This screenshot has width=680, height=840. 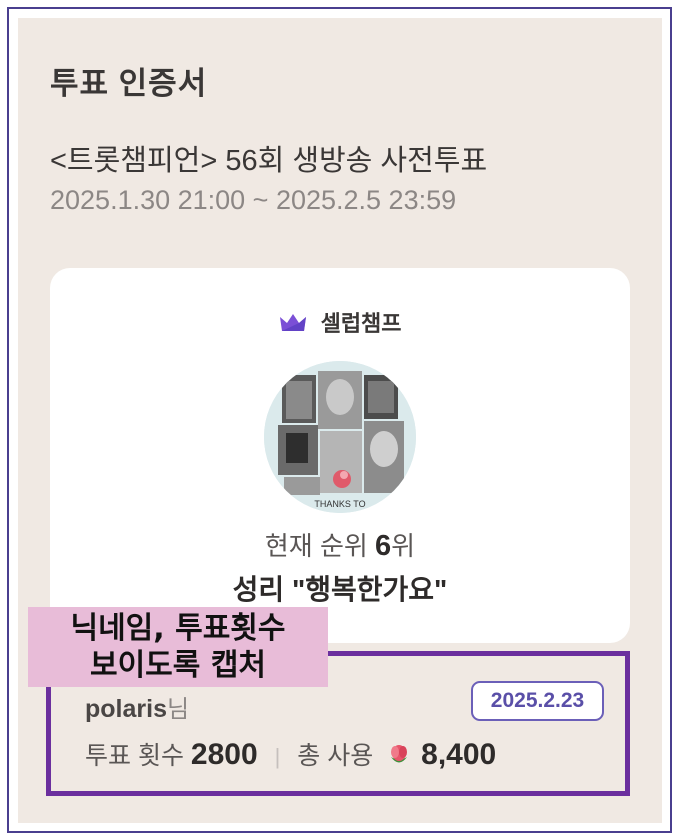 What do you see at coordinates (339, 504) in the screenshot?
I see `svg-text: THANKS TO` at bounding box center [339, 504].